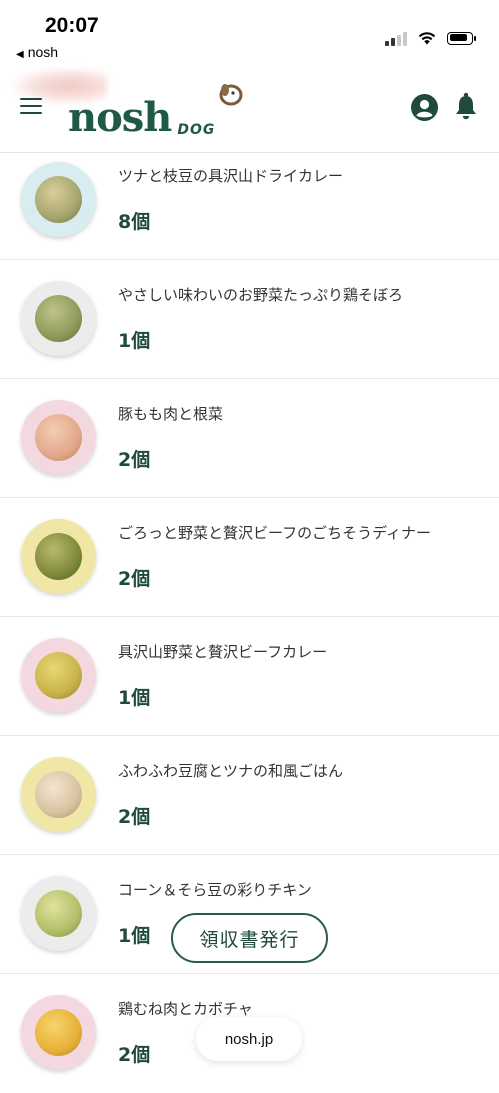 This screenshot has width=499, height=1093. I want to click on item-name: ふわふわ豆腐とツナの和風ごはん, so click(231, 771).